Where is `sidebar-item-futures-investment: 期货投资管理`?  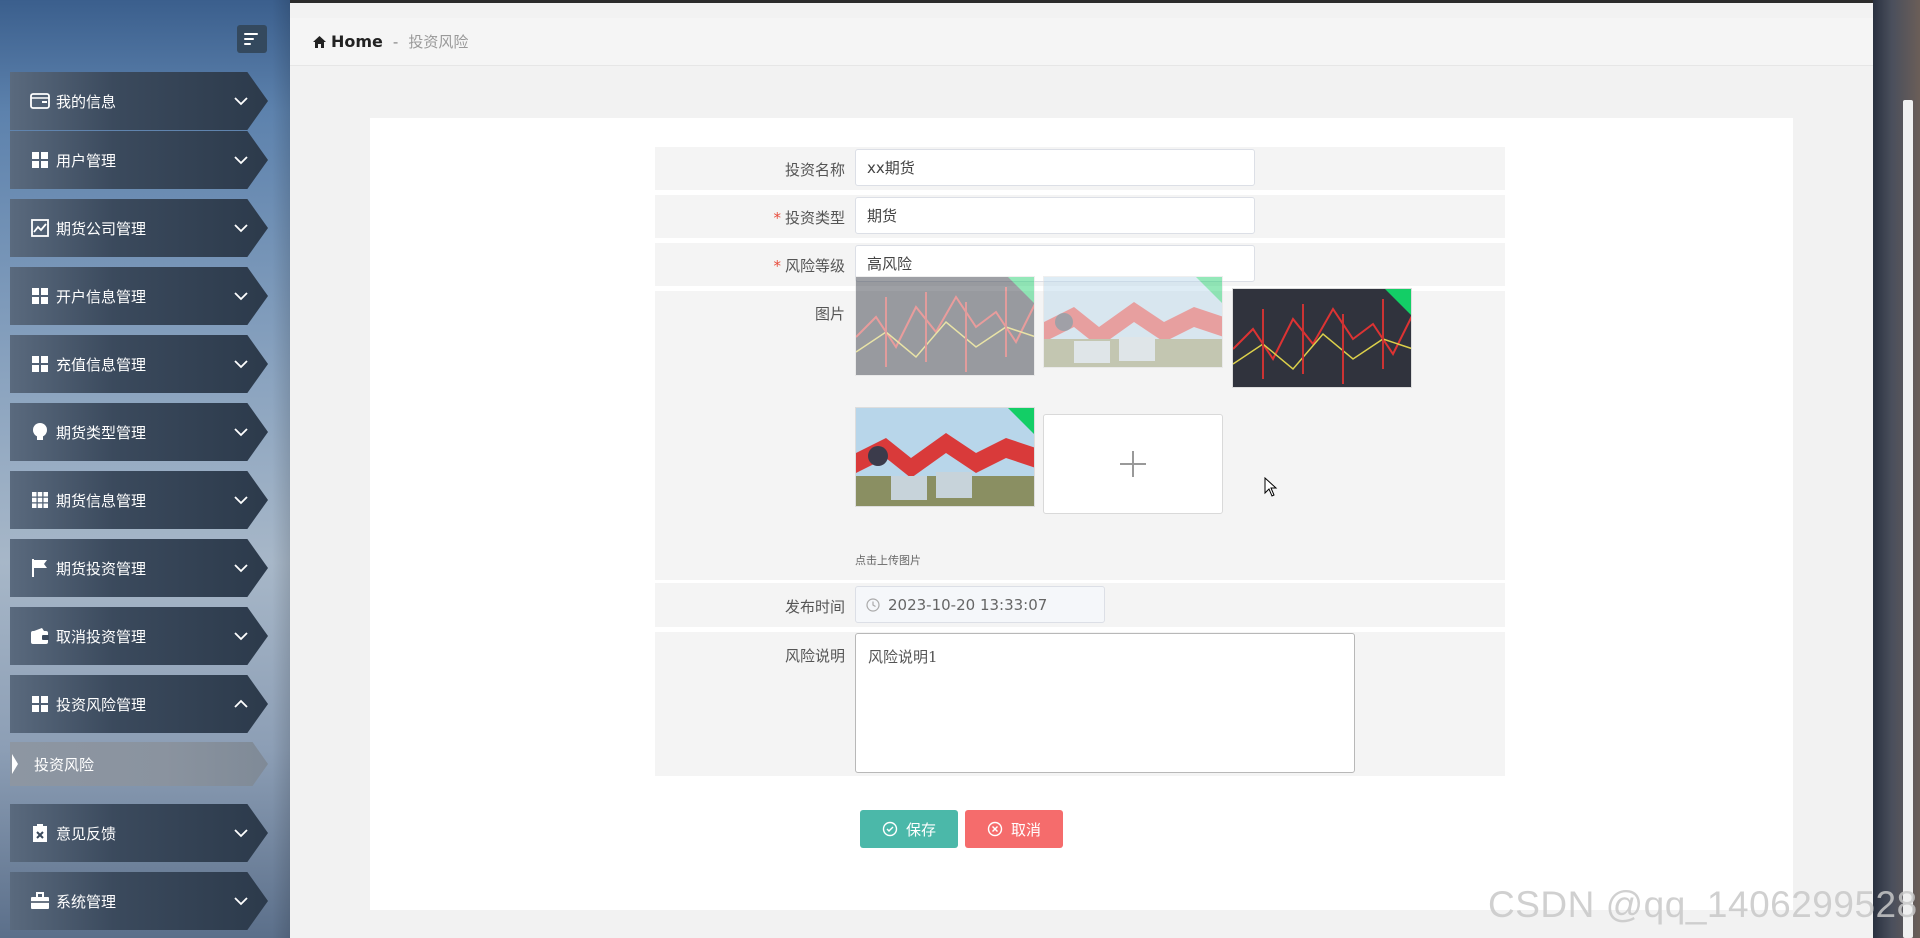 sidebar-item-futures-investment: 期货投资管理 is located at coordinates (139, 568).